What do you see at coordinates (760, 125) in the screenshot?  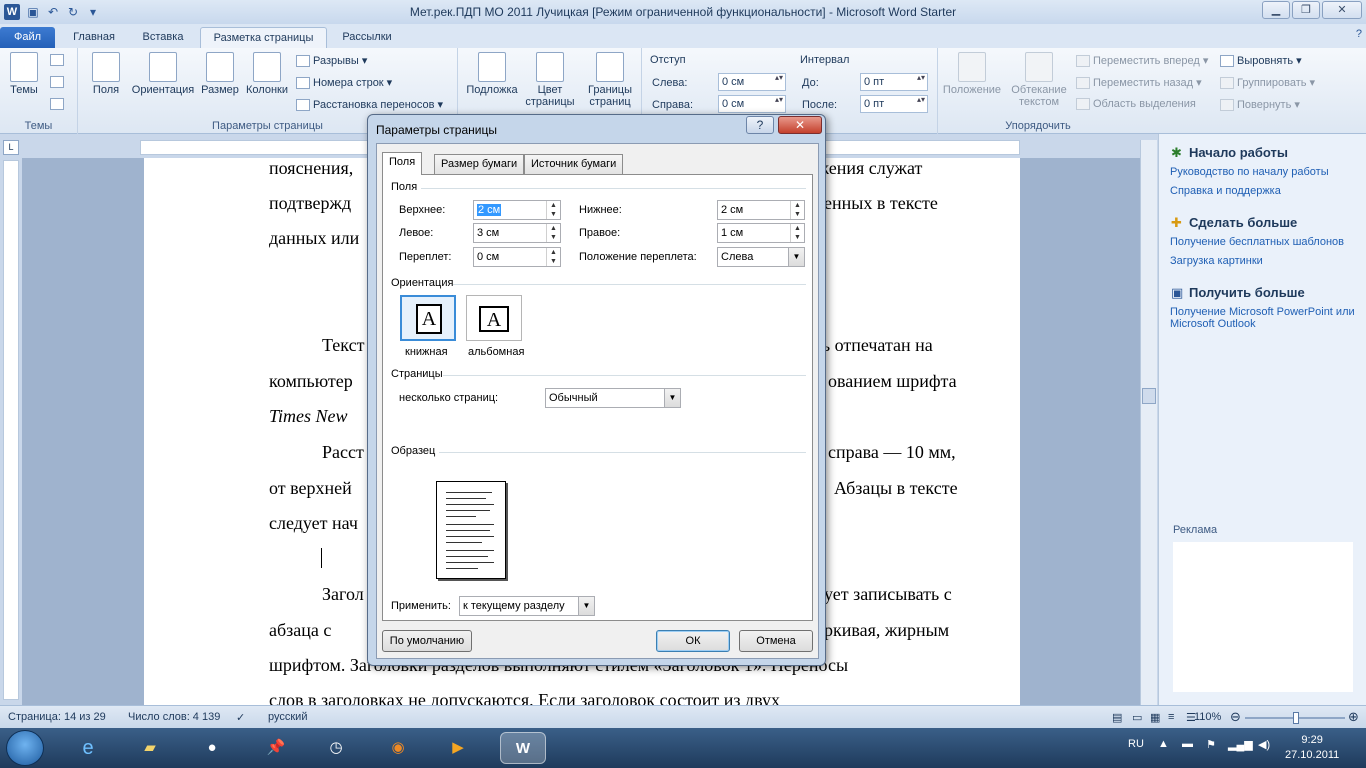 I see `dialog-help-button: ?` at bounding box center [760, 125].